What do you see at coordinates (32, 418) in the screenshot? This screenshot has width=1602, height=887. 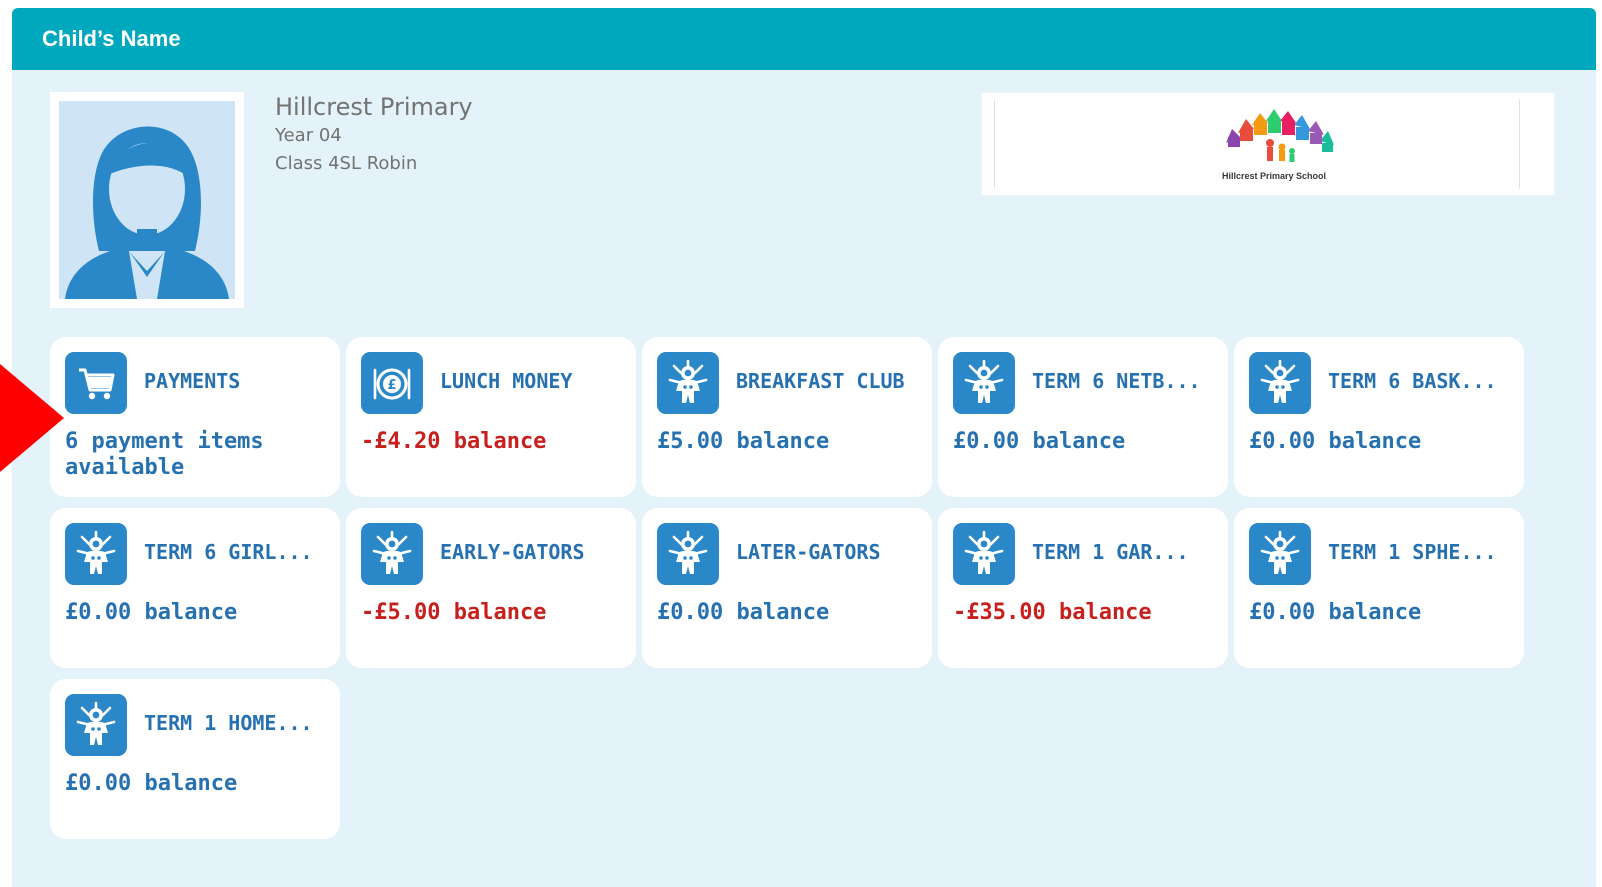 I see `annotation-arrow-icon` at bounding box center [32, 418].